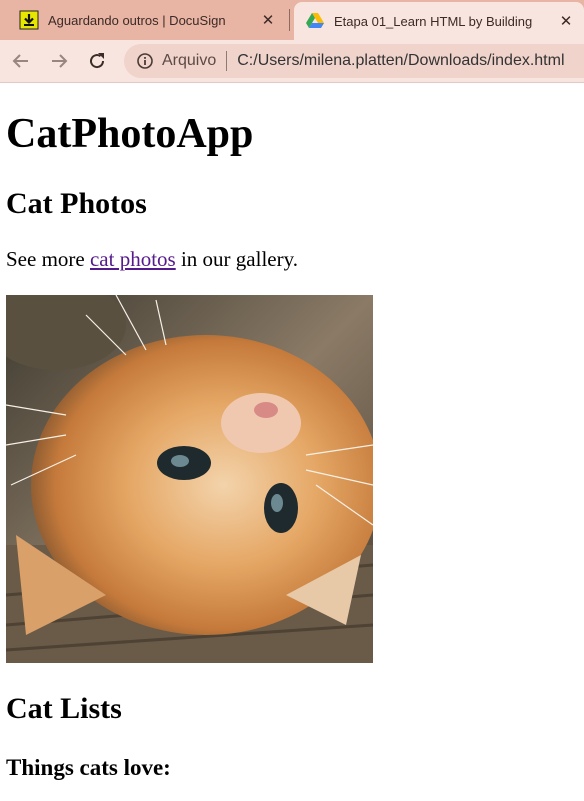 This screenshot has width=584, height=801. I want to click on address-divider, so click(227, 61).